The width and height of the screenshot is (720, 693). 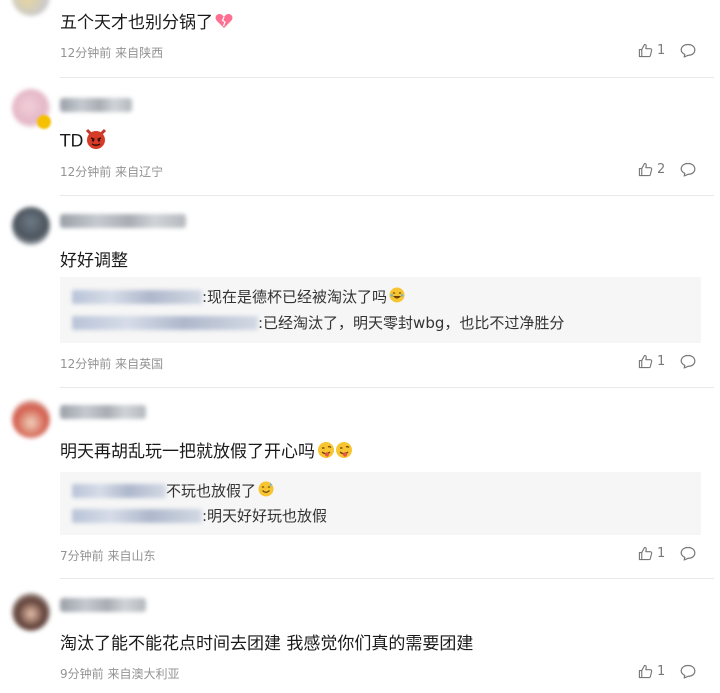 What do you see at coordinates (397, 297) in the screenshot?
I see `laughing-emoji` at bounding box center [397, 297].